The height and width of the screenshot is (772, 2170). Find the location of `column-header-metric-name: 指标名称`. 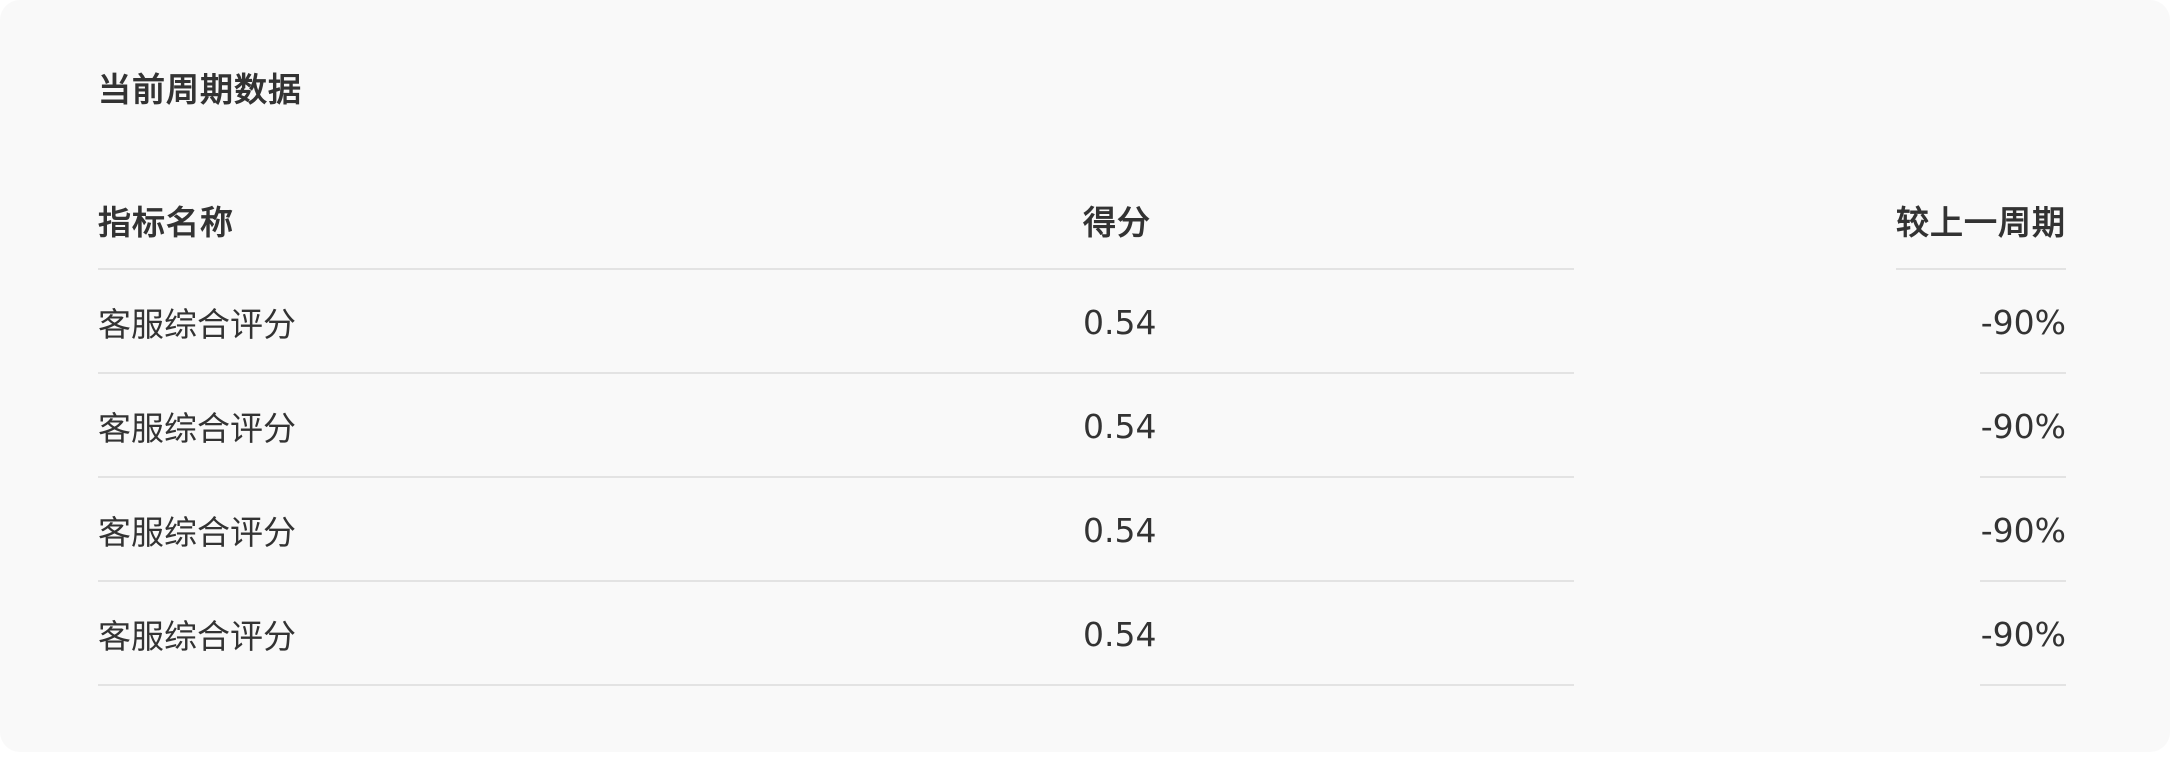

column-header-metric-name: 指标名称 is located at coordinates (166, 222).